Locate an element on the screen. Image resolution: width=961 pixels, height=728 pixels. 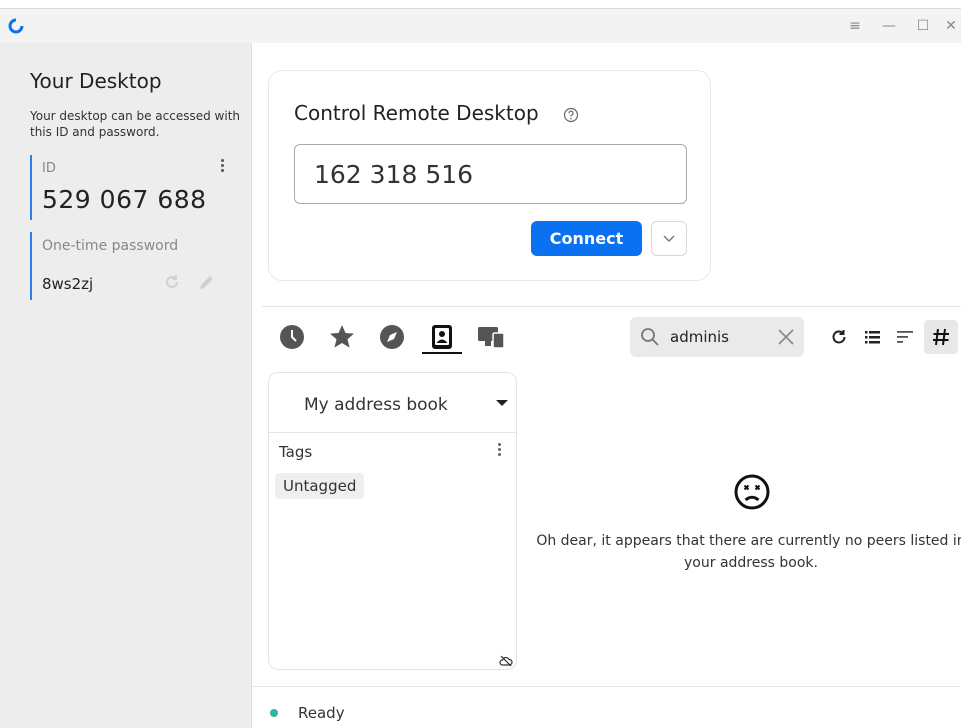
tag-filter-button is located at coordinates (941, 337).